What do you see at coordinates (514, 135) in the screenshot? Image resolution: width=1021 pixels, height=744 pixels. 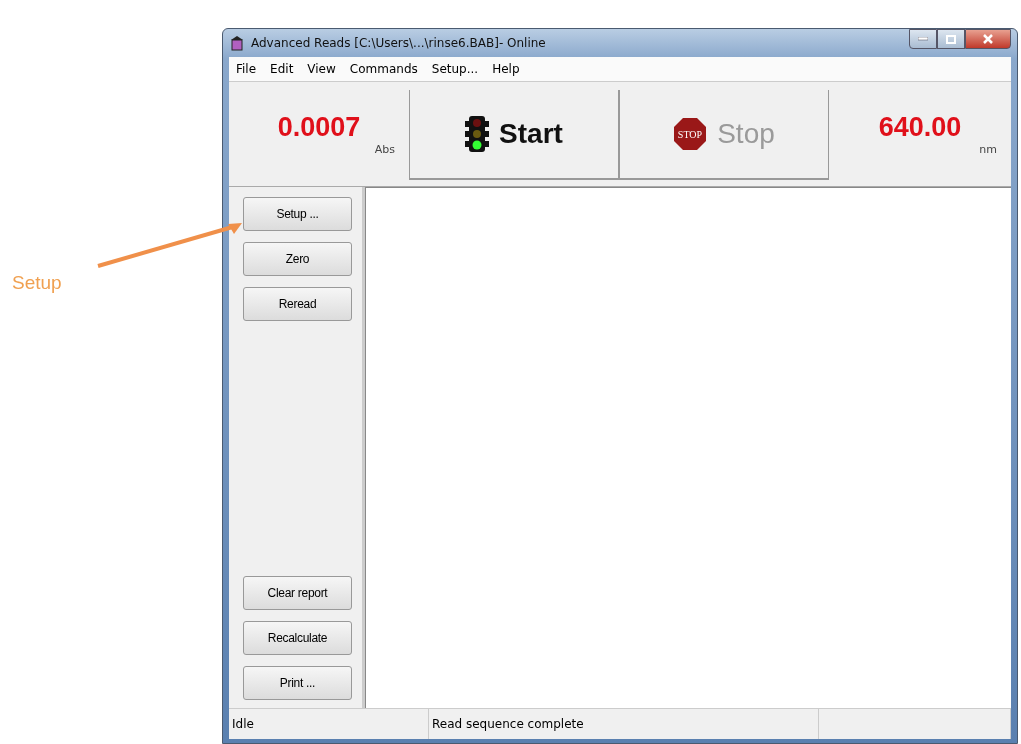 I see `start-button: Start` at bounding box center [514, 135].